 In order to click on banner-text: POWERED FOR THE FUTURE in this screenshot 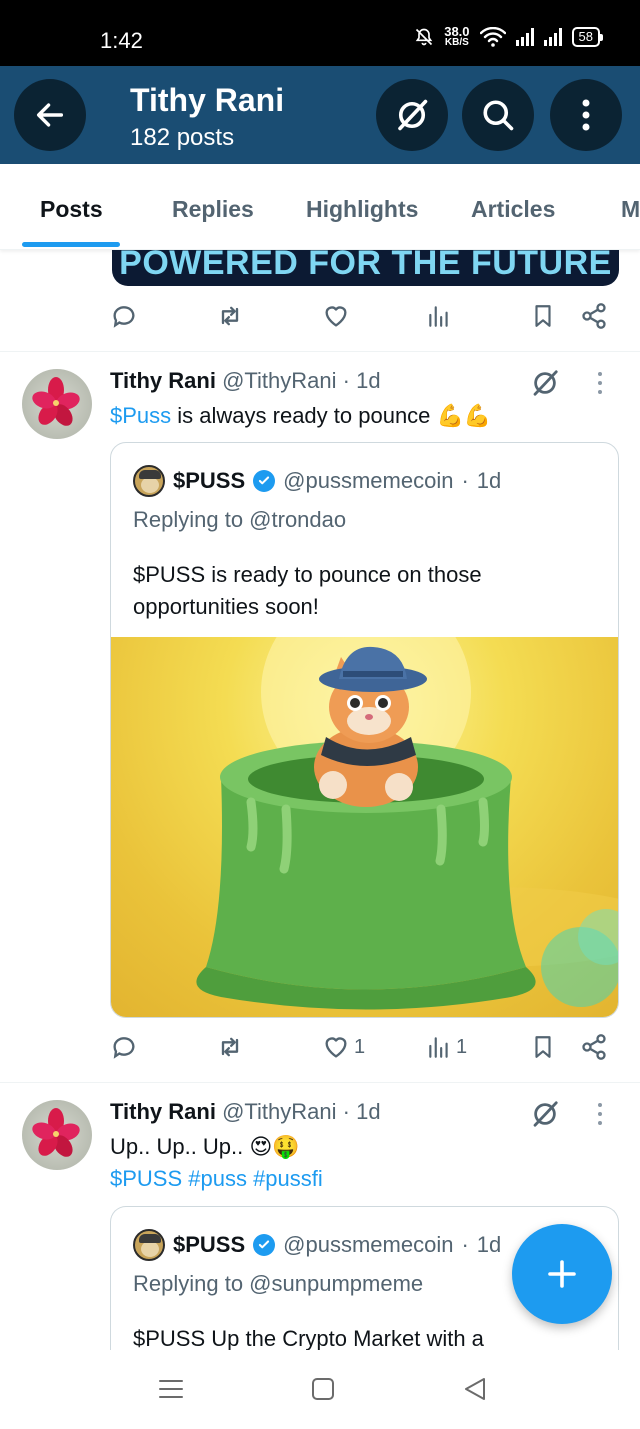, I will do `click(365, 266)`.